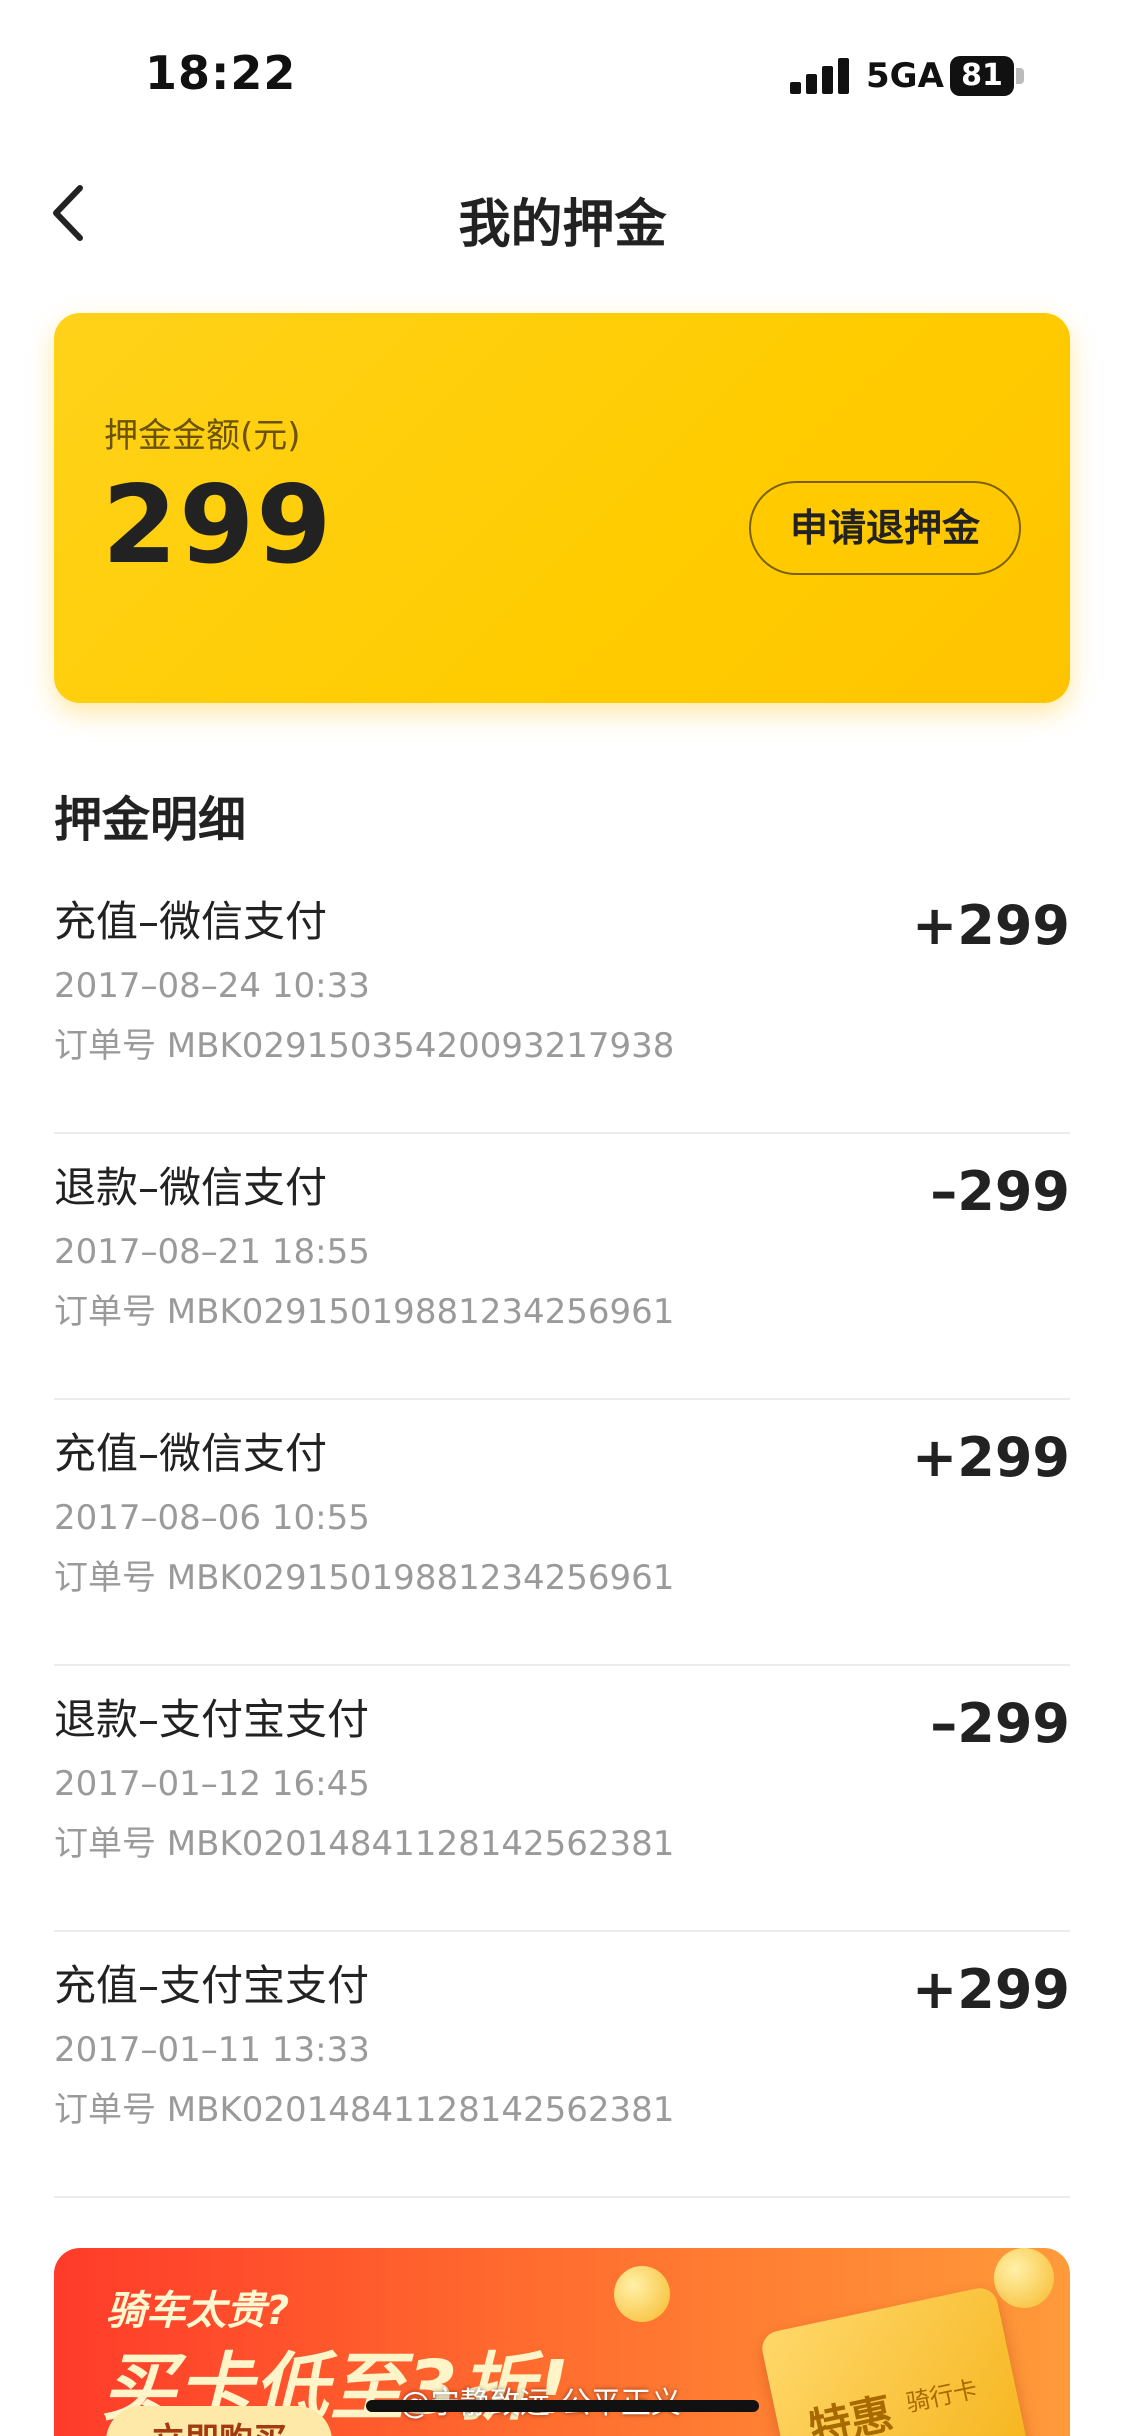  I want to click on ride-card-subtitle: 骑行卡, so click(941, 2396).